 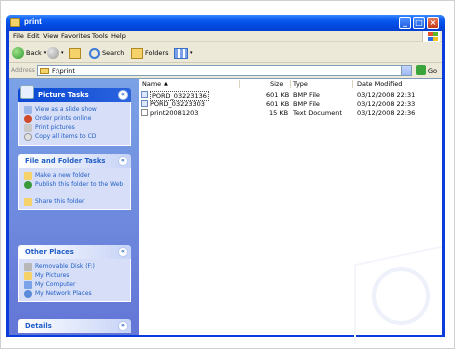 I want to click on column-date: Date Modified, so click(x=379, y=84).